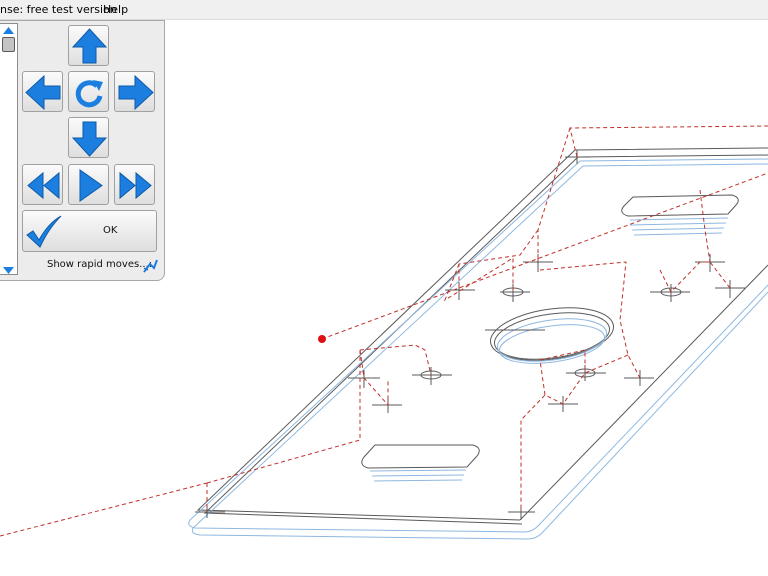 This screenshot has height=576, width=768. I want to click on scroll-down-icon, so click(8, 270).